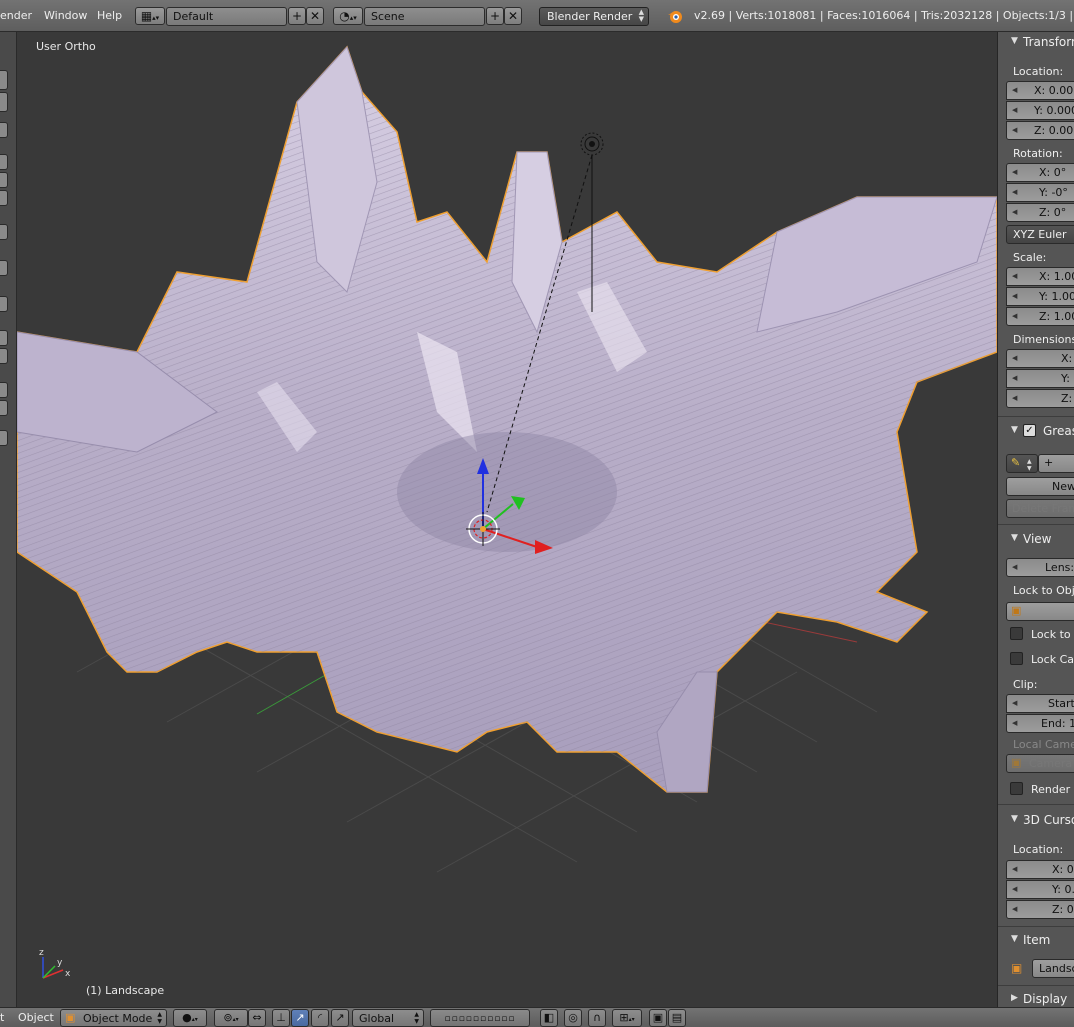  What do you see at coordinates (231, 1018) in the screenshot?
I see `pivot-point-select: ⊚▴▾` at bounding box center [231, 1018].